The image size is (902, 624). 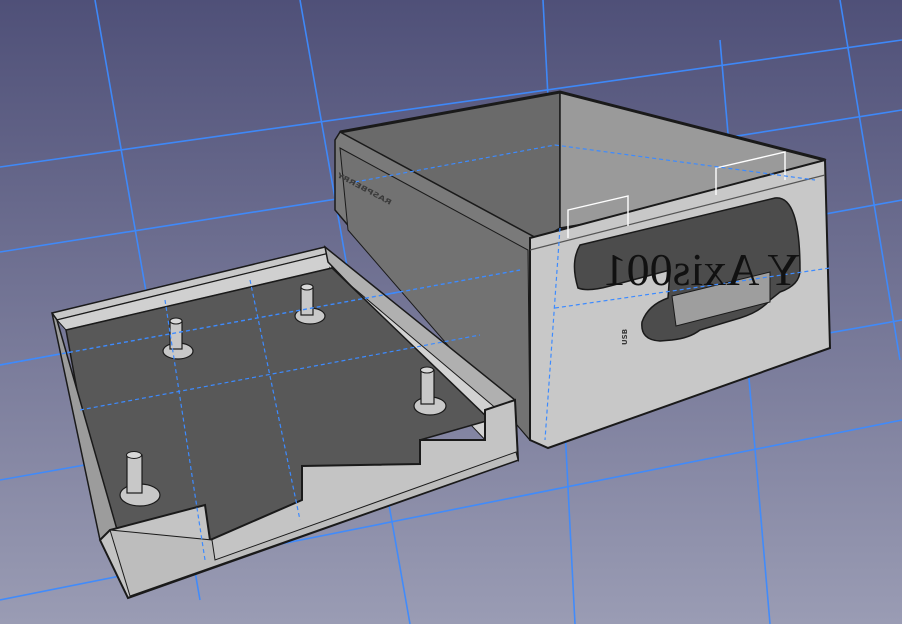 I want to click on front-engraving: USB, so click(x=625, y=337).